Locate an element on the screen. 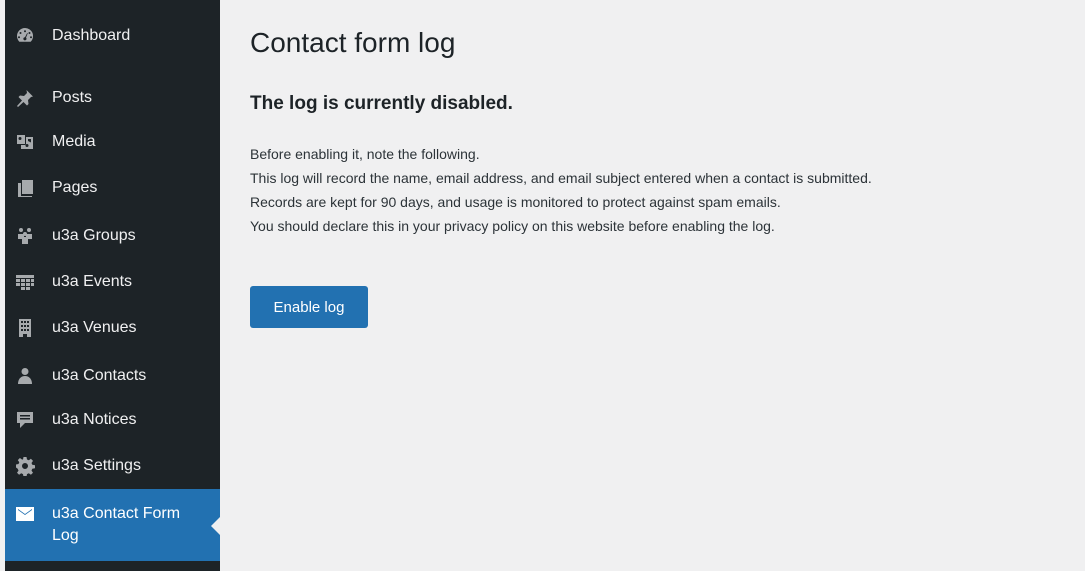  sidebar-item-u3a-notices: u3a Notices is located at coordinates (112, 420).